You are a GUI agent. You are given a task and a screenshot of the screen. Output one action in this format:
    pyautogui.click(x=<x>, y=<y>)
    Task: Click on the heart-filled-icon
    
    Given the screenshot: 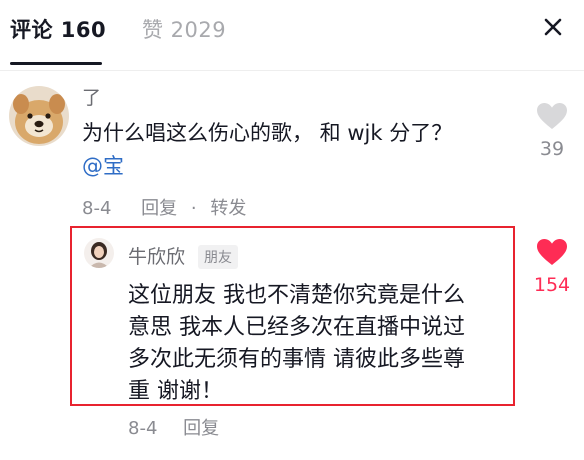 What is the action you would take?
    pyautogui.click(x=552, y=252)
    